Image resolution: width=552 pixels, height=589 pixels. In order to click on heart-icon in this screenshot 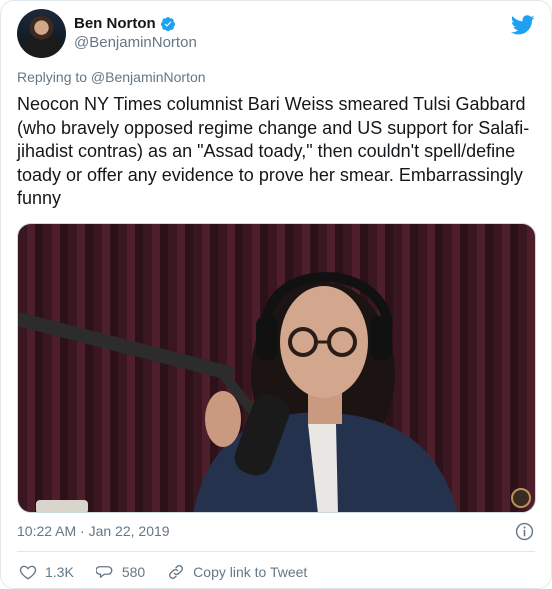, I will do `click(28, 572)`.